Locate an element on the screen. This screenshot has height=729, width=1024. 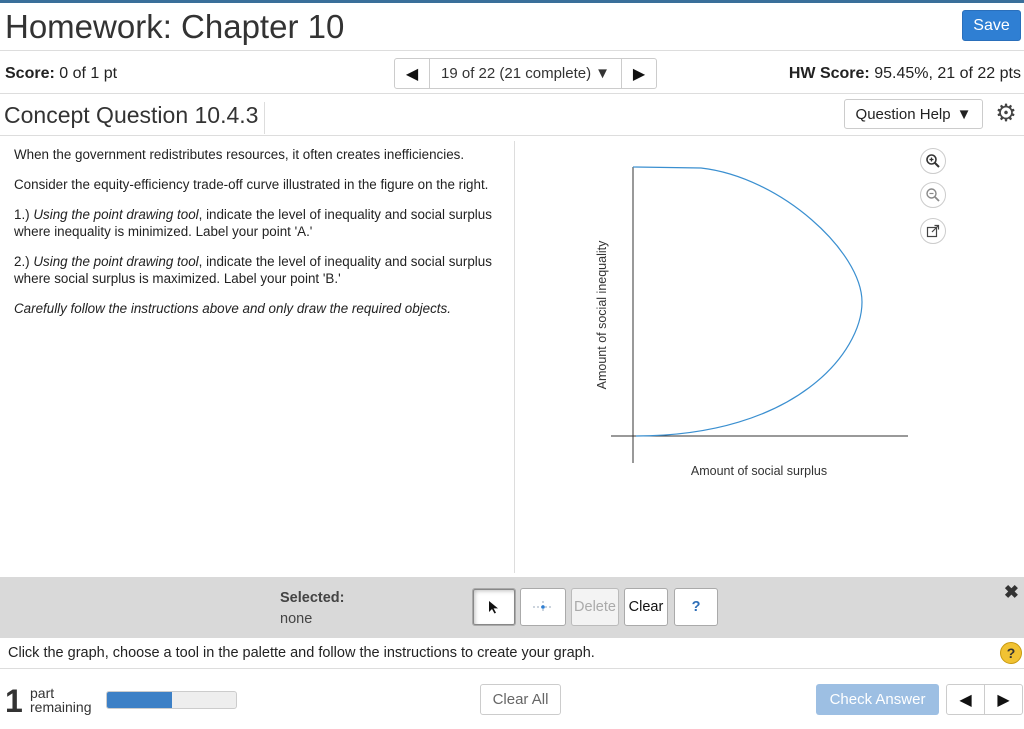
clear-button: Clear is located at coordinates (646, 607).